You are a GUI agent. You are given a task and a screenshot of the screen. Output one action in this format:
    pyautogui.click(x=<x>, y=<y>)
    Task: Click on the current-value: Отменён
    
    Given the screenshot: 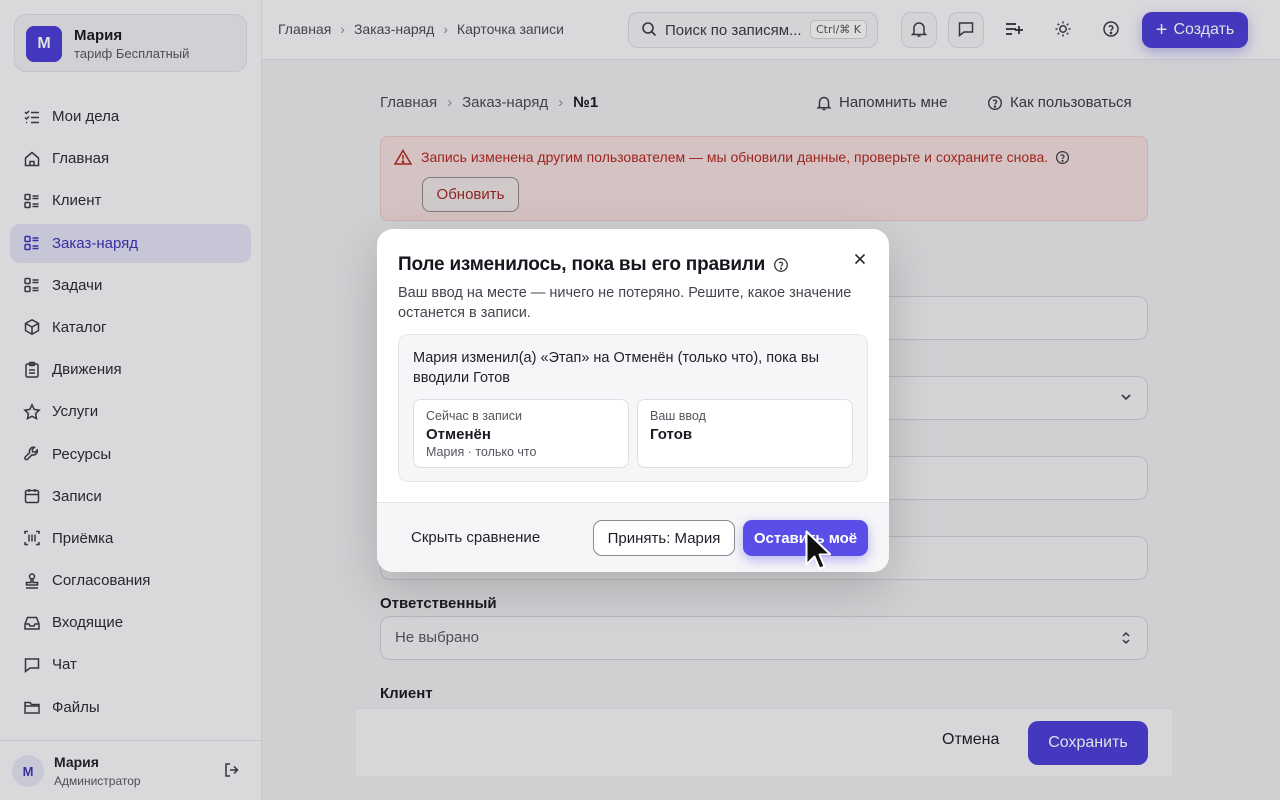 What is the action you would take?
    pyautogui.click(x=458, y=434)
    